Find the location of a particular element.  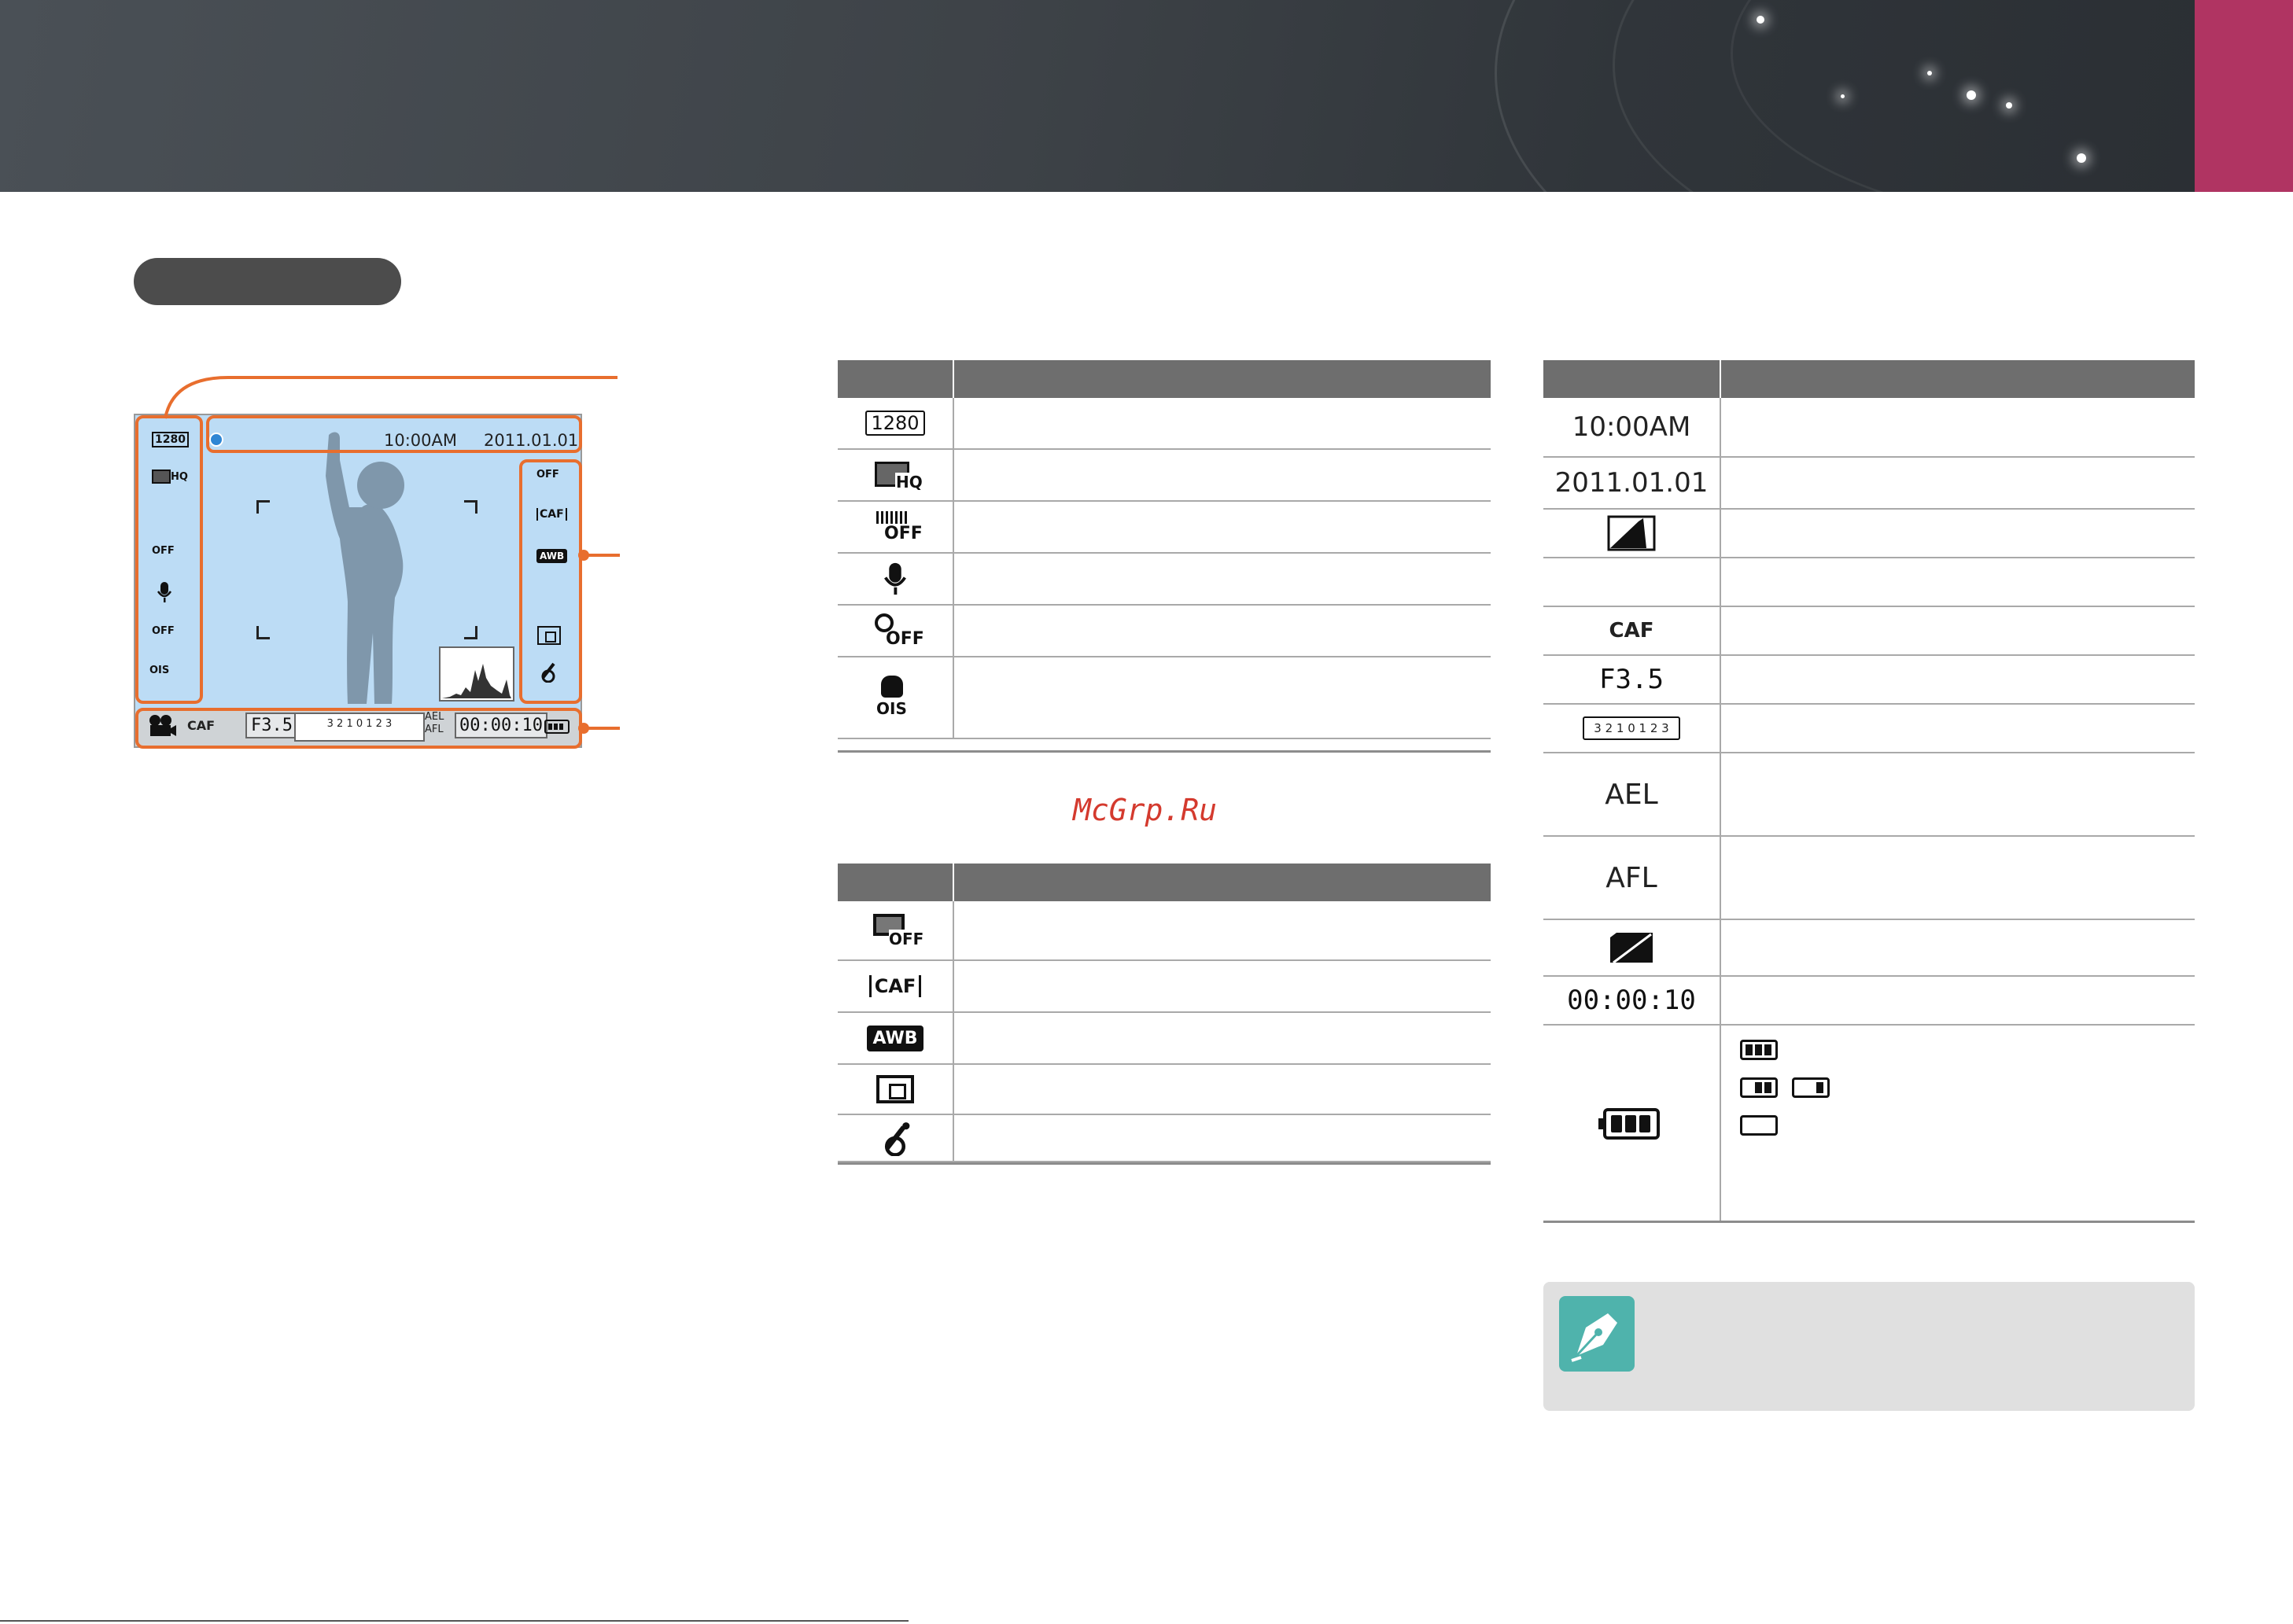

time-display-icon: 10:00AM is located at coordinates (1632, 427).